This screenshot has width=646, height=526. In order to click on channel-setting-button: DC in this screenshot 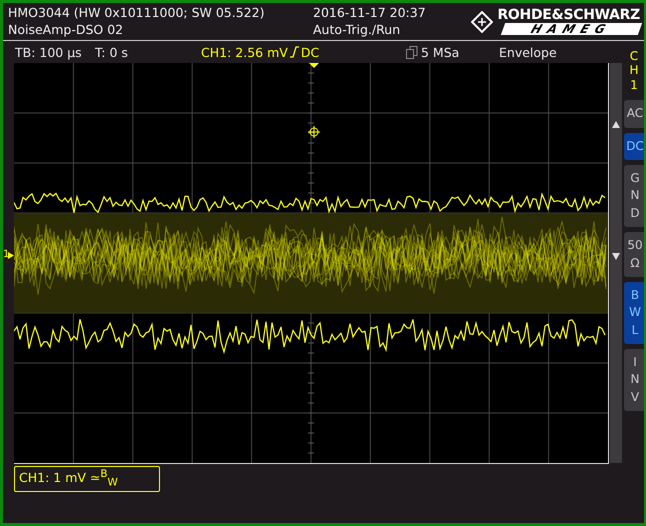, I will do `click(634, 146)`.